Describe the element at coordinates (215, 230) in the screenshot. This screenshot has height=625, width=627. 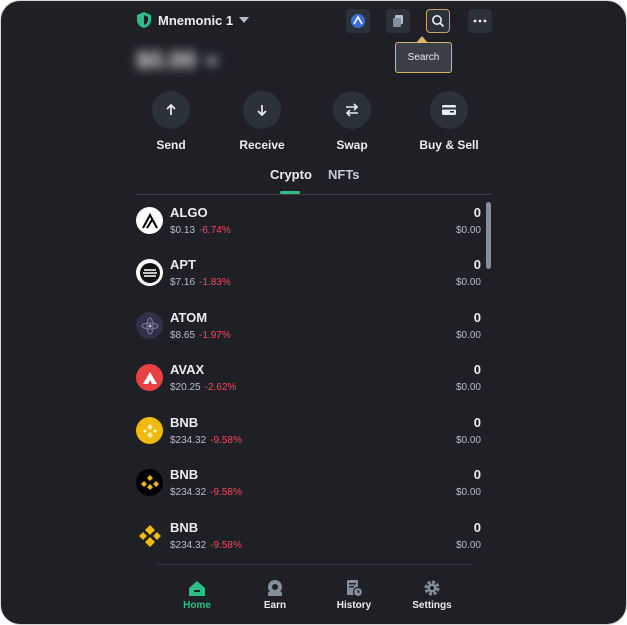
I see `asset-change: -6.74%` at that location.